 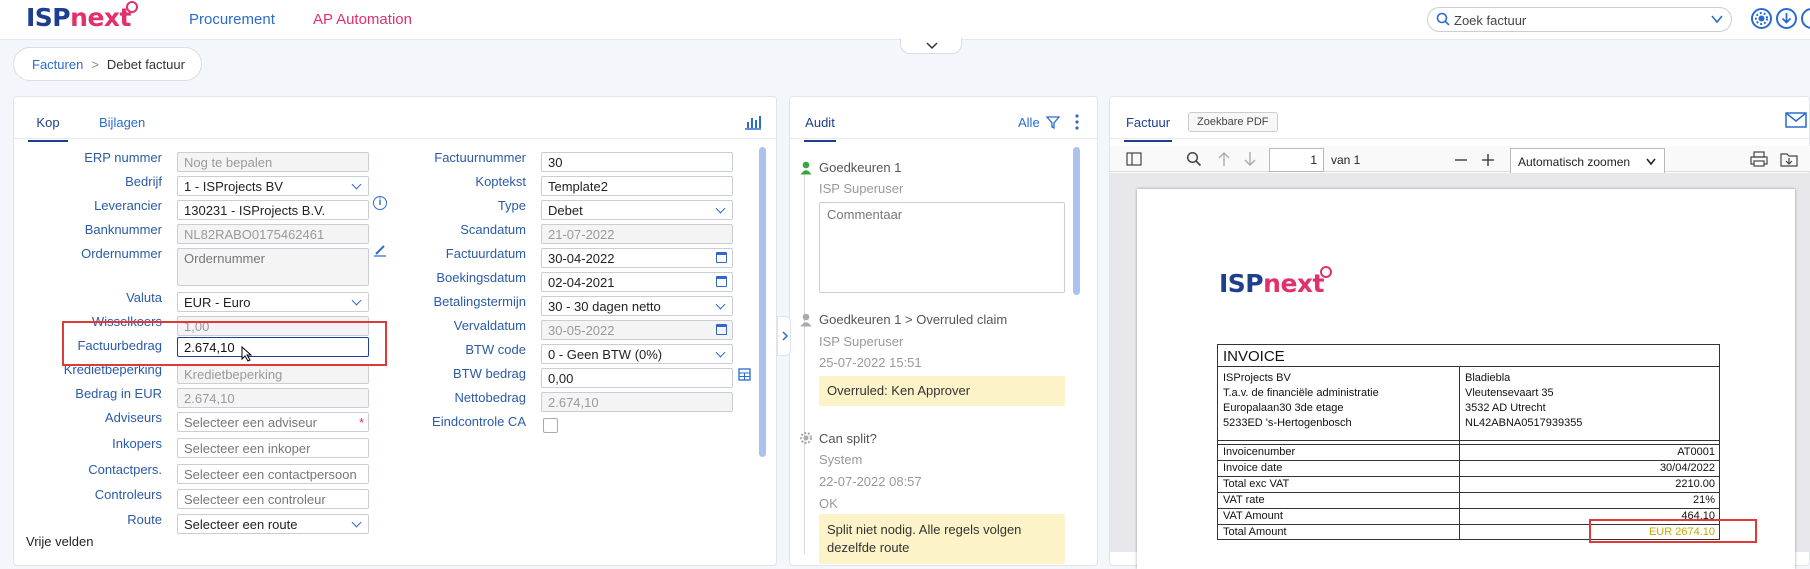 I want to click on invoice-row-value: 21%, so click(x=1703, y=500).